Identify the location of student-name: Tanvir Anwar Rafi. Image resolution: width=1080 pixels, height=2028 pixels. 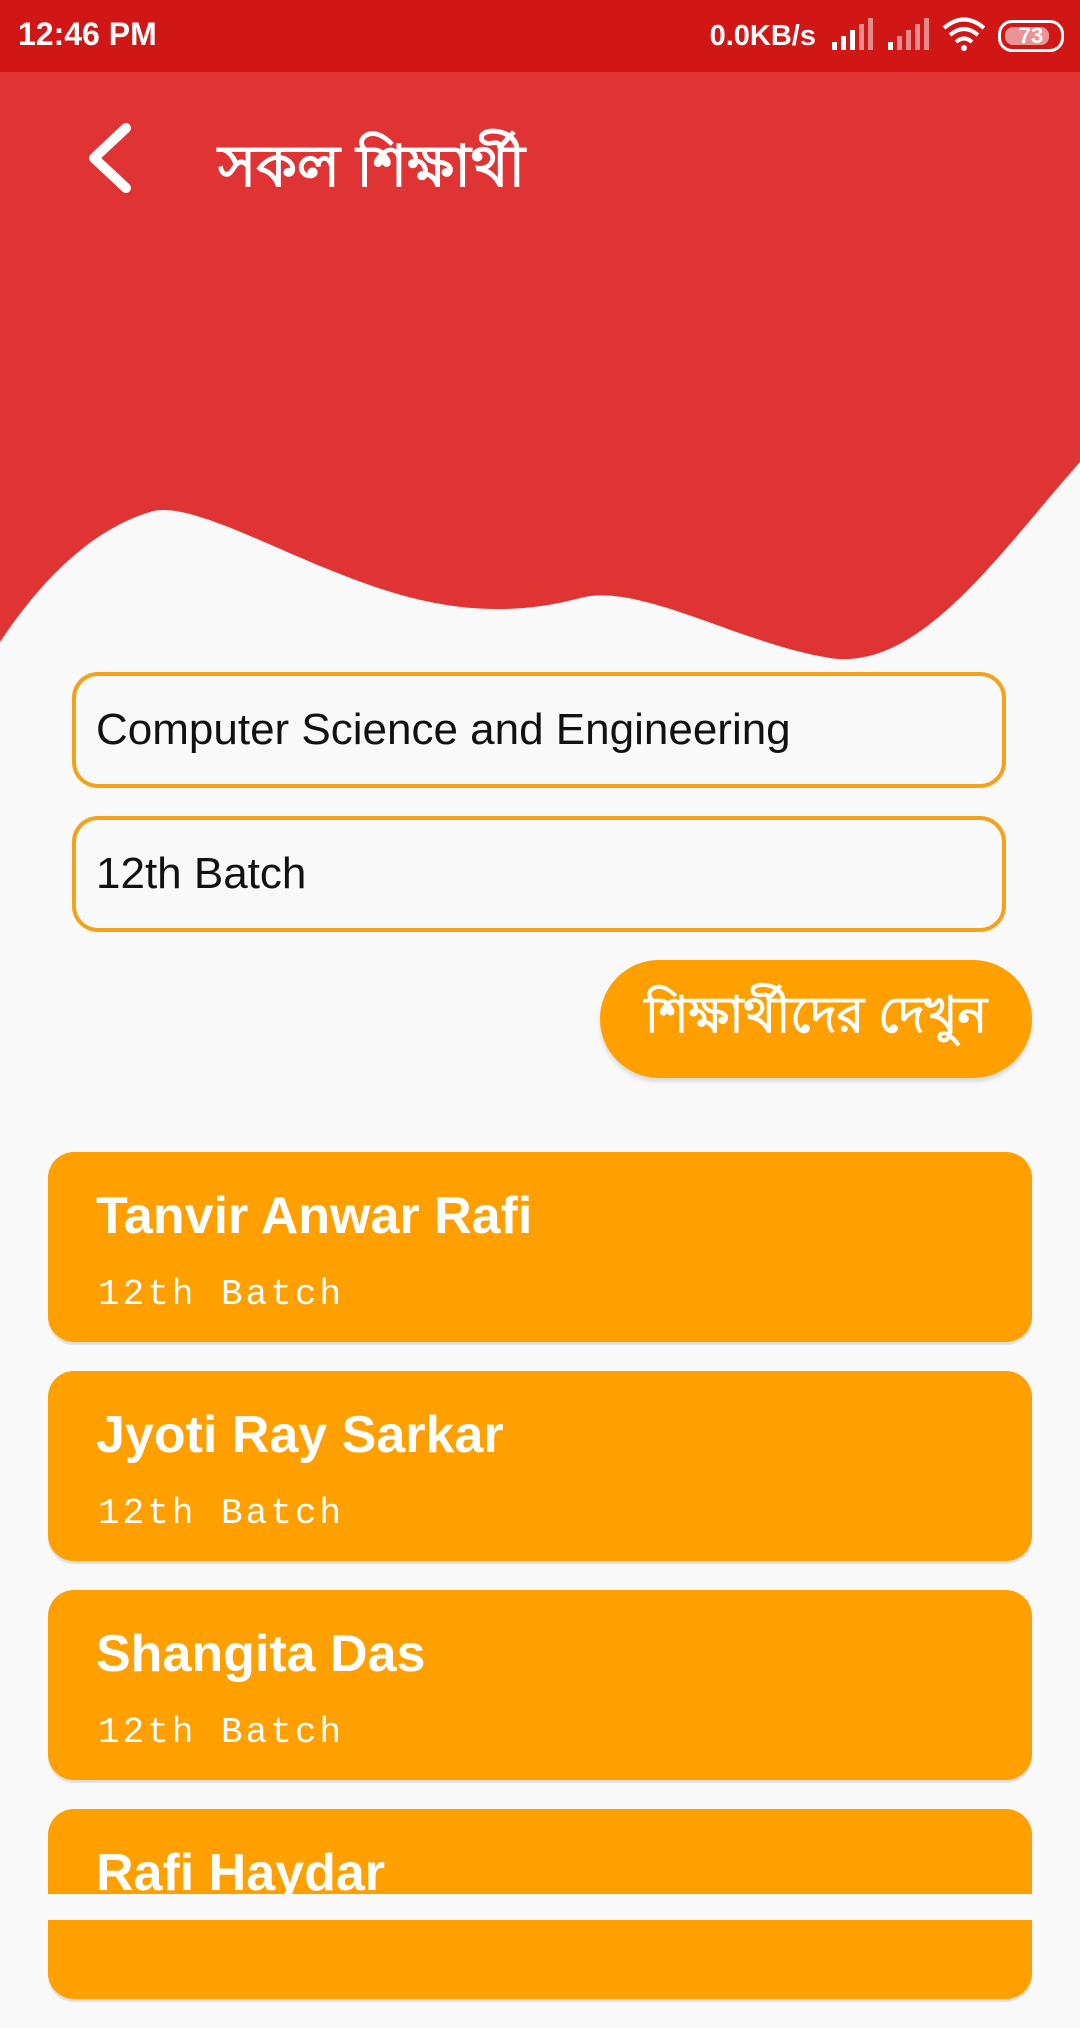
(314, 1216).